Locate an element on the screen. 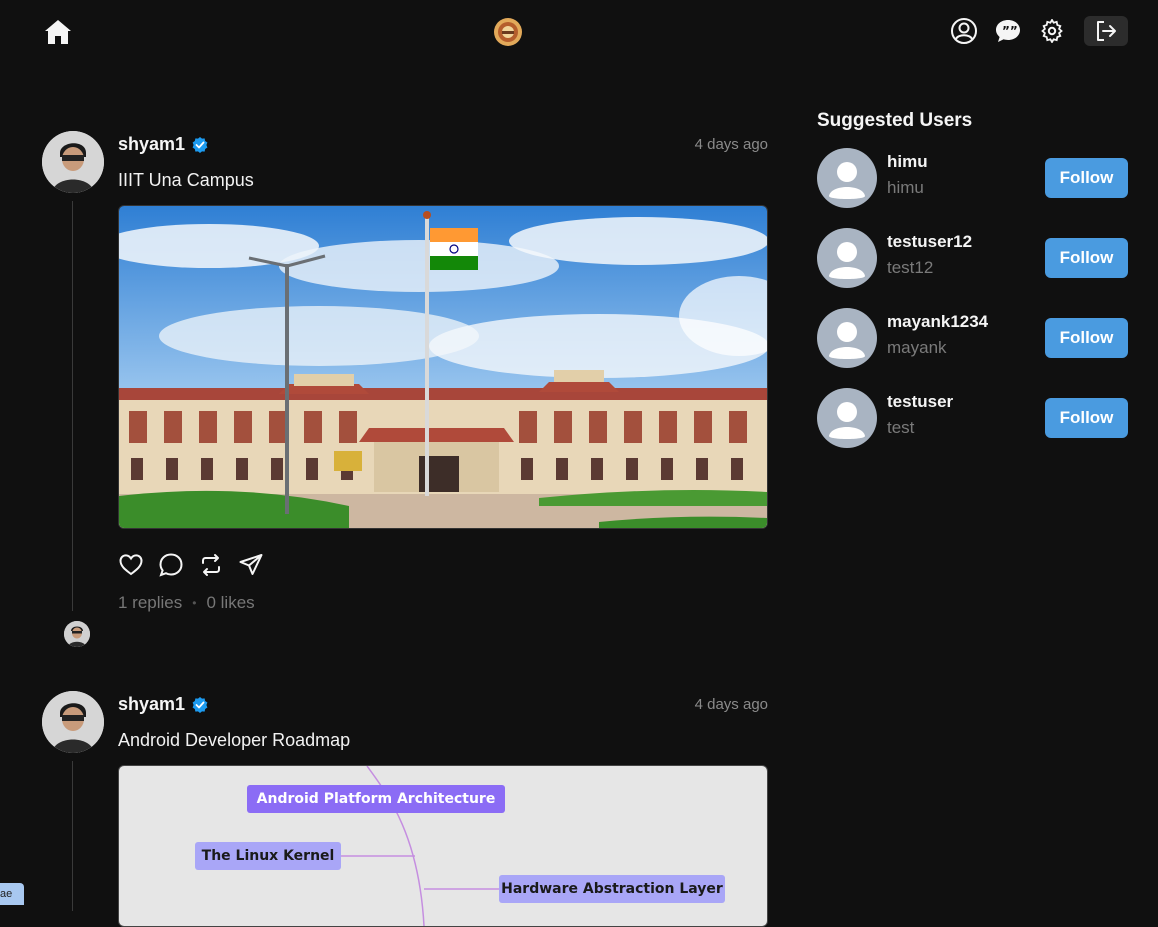 This screenshot has height=927, width=1158. reply-avatar is located at coordinates (77, 634).